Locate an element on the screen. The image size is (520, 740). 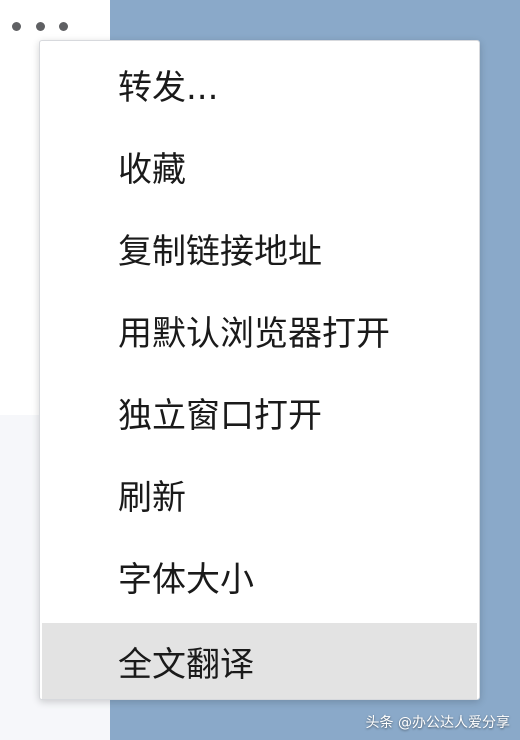
menu-item-favorite: 收藏 is located at coordinates (259, 166).